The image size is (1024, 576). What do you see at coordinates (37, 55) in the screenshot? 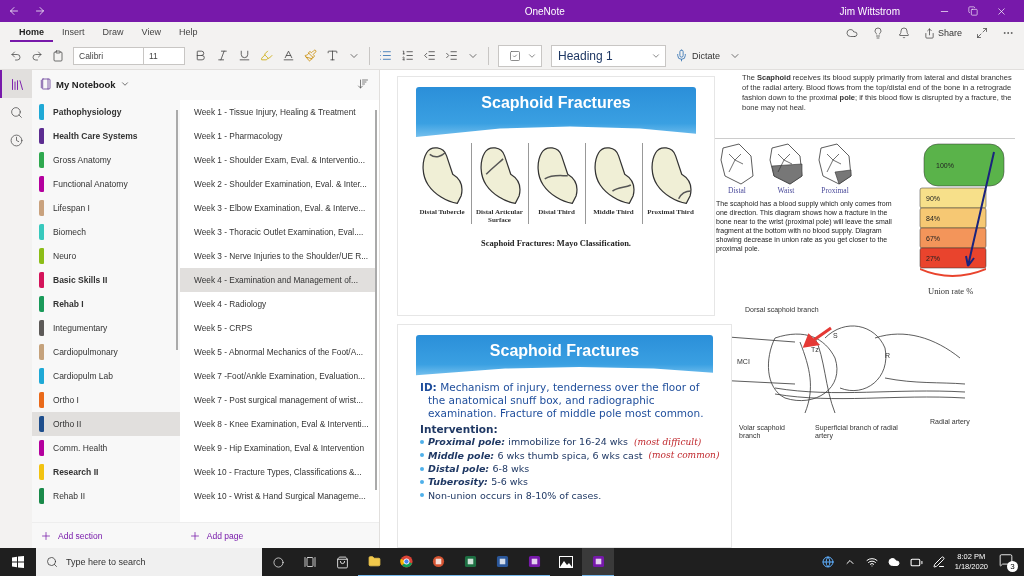
I see `redo-icon` at bounding box center [37, 55].